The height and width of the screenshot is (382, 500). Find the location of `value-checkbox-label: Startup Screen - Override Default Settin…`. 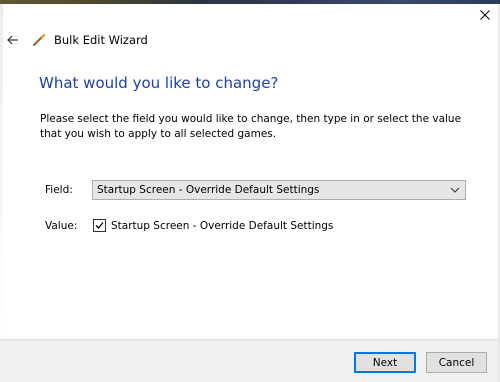

value-checkbox-label: Startup Screen - Override Default Settin… is located at coordinates (222, 226).